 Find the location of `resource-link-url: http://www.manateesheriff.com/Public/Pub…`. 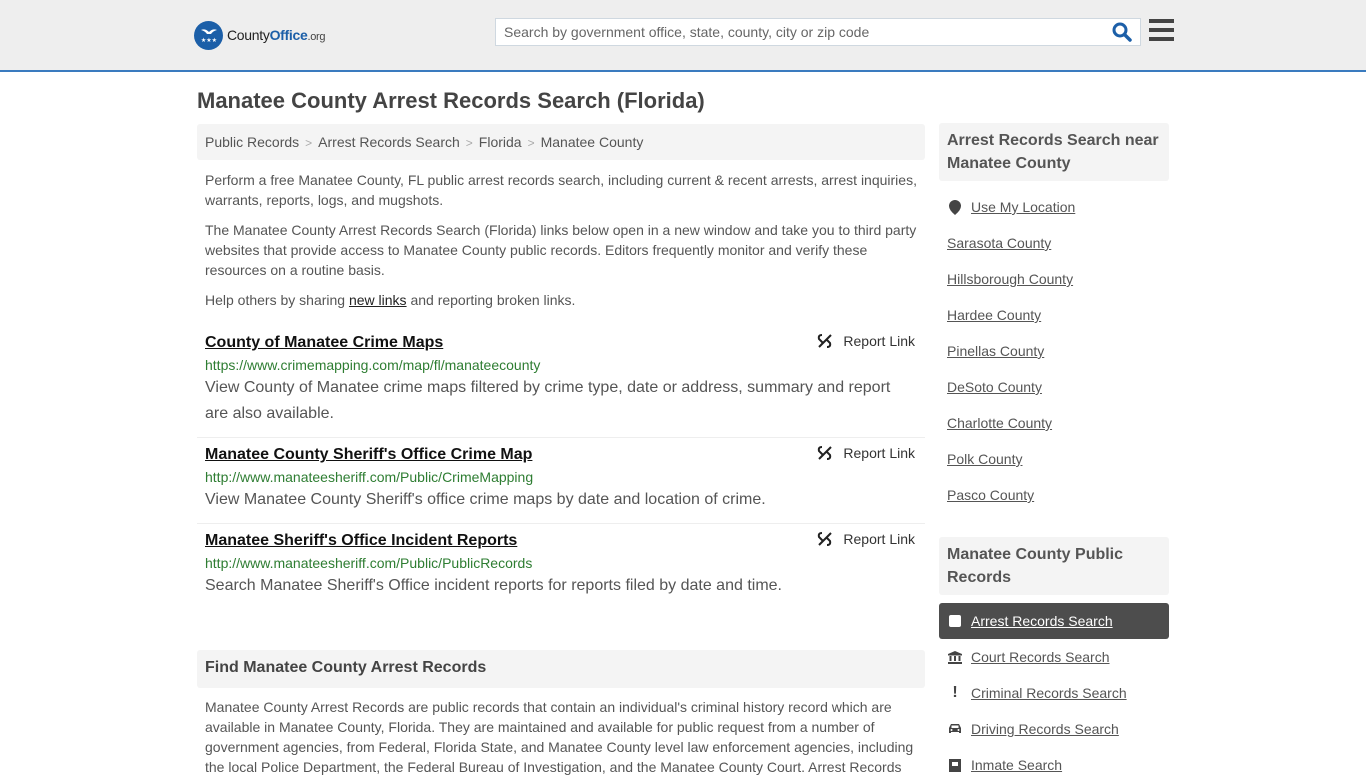

resource-link-url: http://www.manateesheriff.com/Public/Pub… is located at coordinates (369, 563).